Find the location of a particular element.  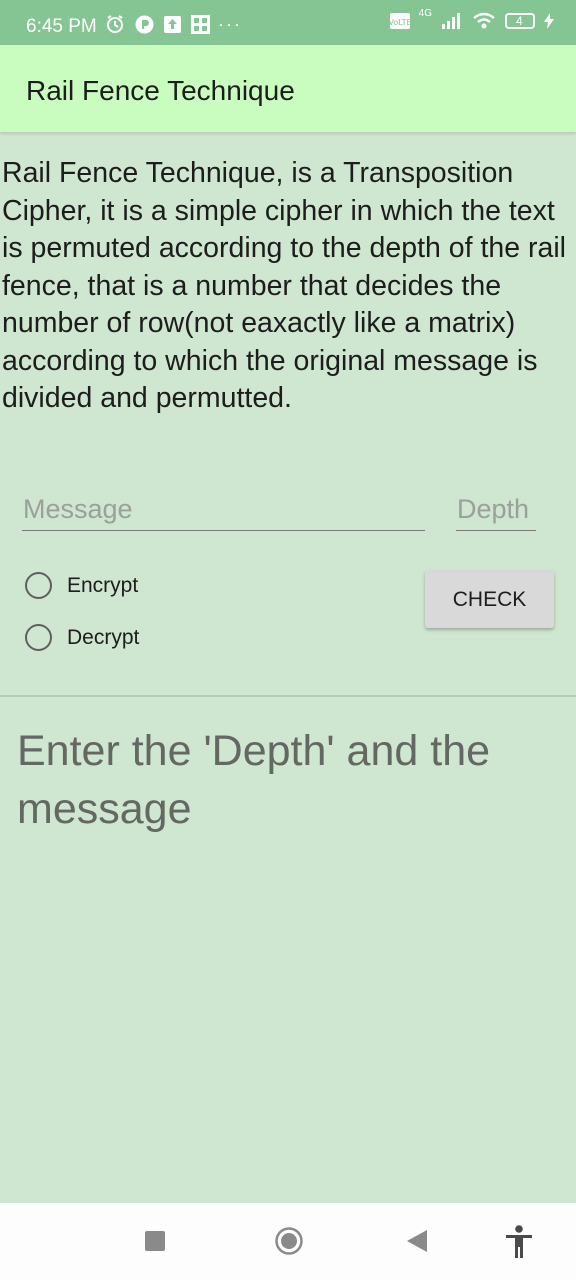

volte-icon: VoLTE is located at coordinates (399, 21).